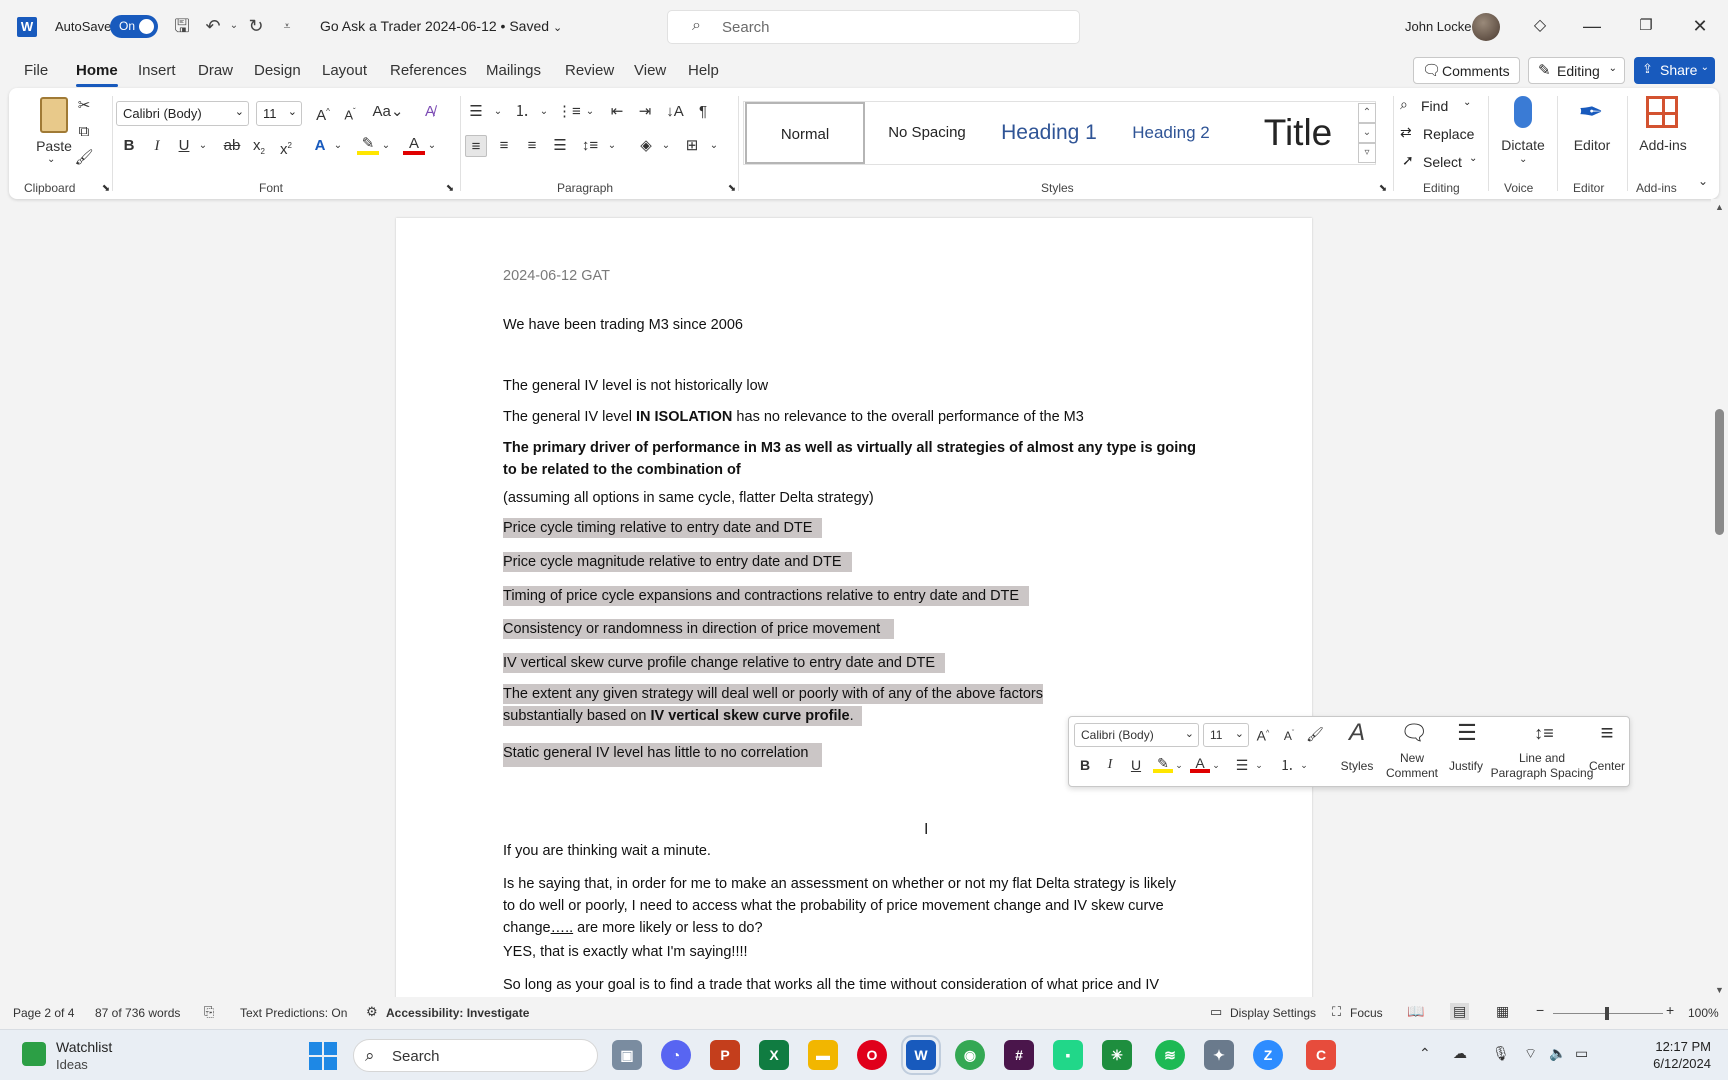 This screenshot has height=1080, width=1728. Describe the element at coordinates (732, 189) in the screenshot. I see `paragraph-launcher-icon: ⬊` at that location.